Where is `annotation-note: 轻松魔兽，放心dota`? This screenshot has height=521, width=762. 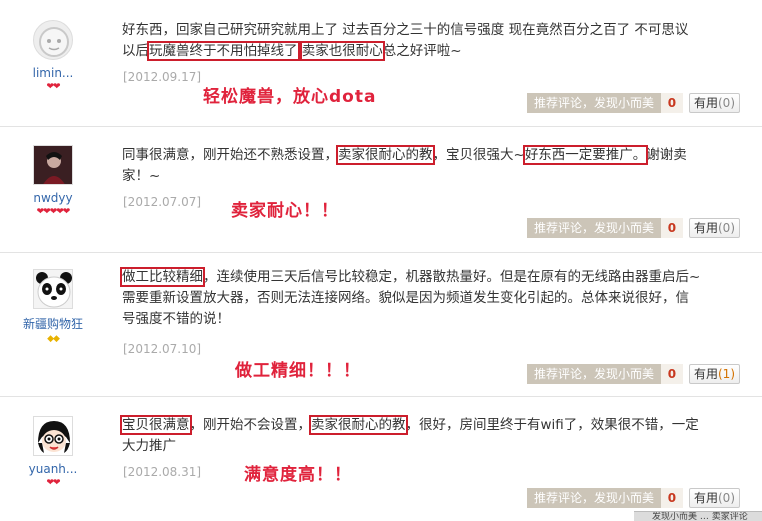
annotation-note: 轻松魔兽，放心dota is located at coordinates (290, 97).